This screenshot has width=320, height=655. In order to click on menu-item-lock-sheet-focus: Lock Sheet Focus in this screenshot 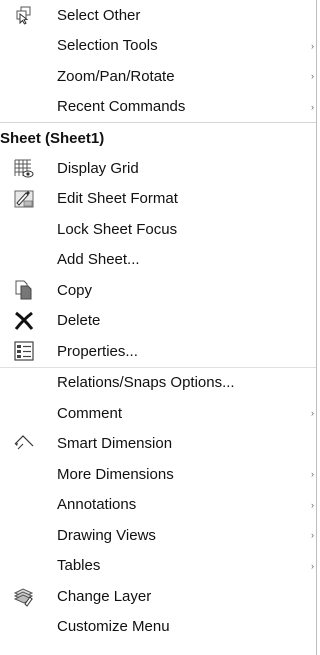, I will do `click(158, 229)`.